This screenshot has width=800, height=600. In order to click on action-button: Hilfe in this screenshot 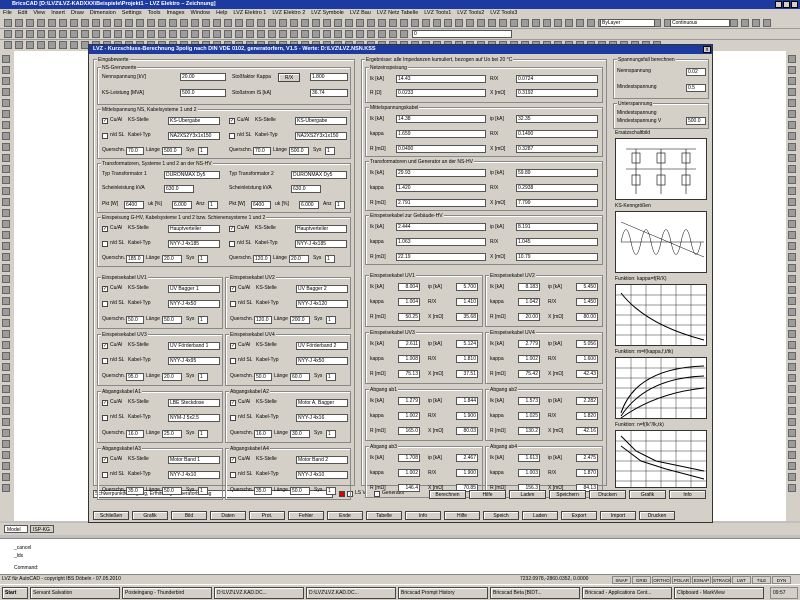, I will do `click(487, 494)`.